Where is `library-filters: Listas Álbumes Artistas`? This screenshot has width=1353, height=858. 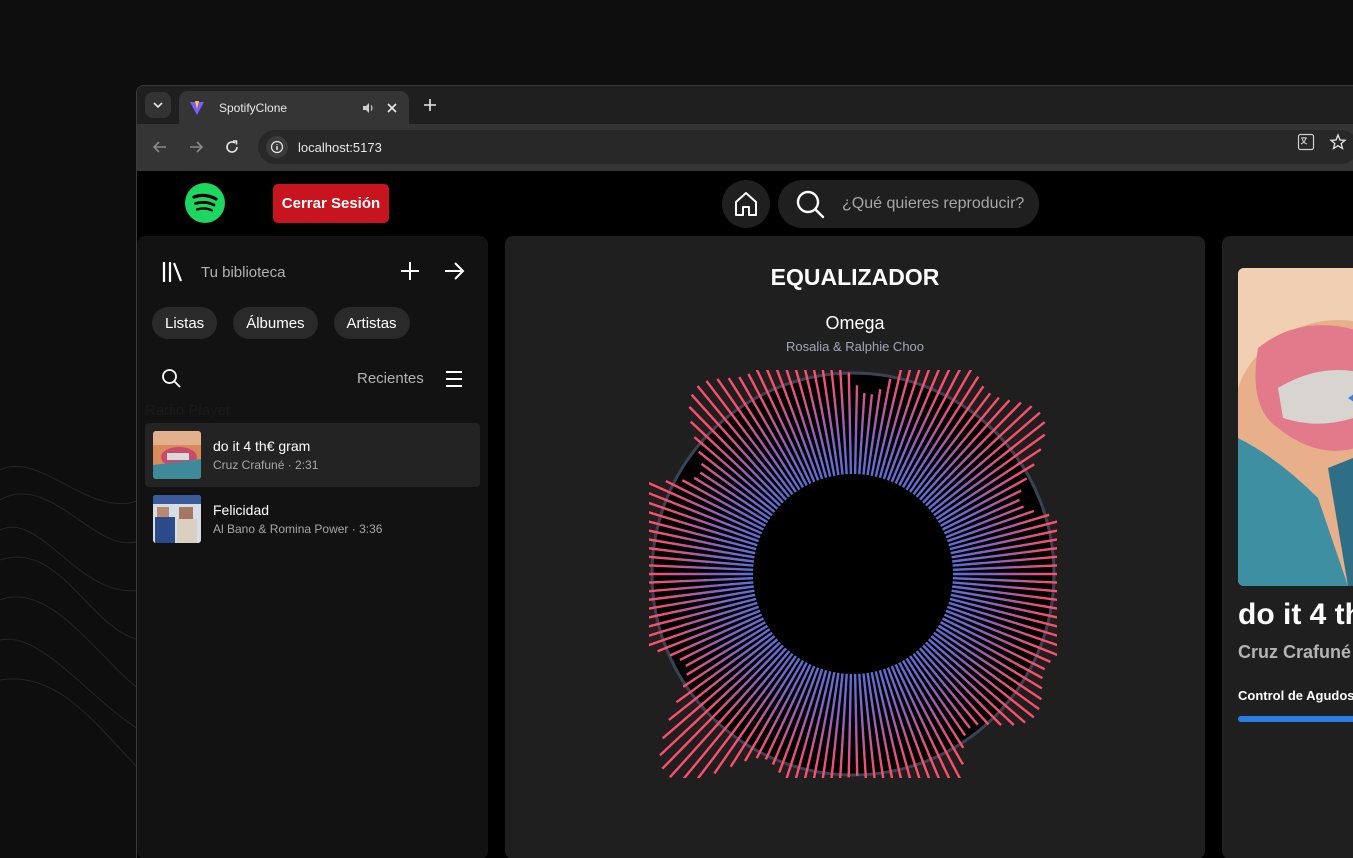
library-filters: Listas Álbumes Artistas is located at coordinates (281, 323).